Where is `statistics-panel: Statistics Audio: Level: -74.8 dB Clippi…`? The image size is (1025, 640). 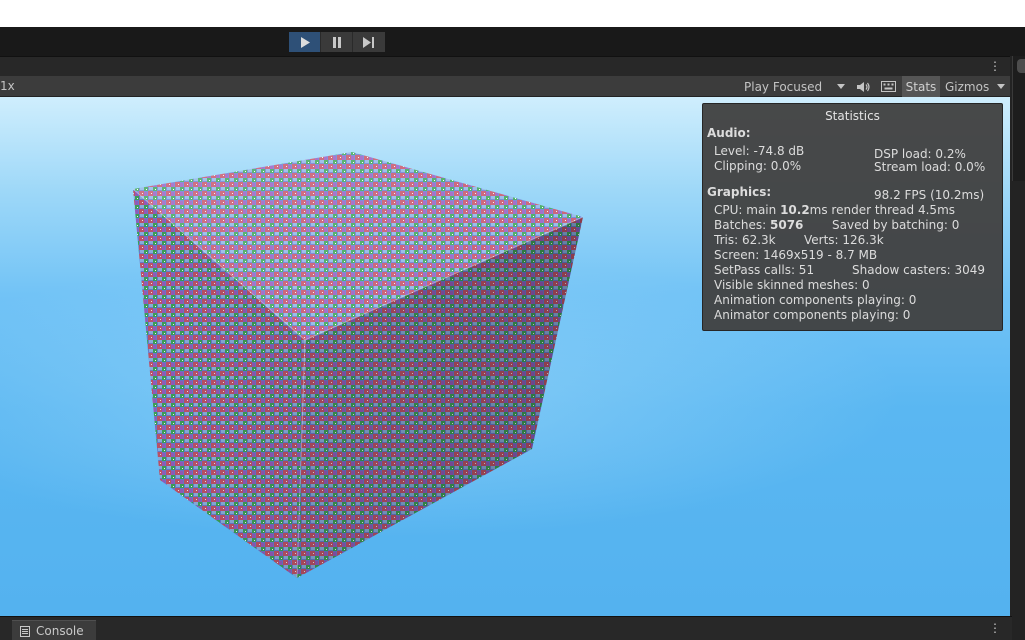
statistics-panel: Statistics Audio: Level: -74.8 dB Clippi… is located at coordinates (852, 217).